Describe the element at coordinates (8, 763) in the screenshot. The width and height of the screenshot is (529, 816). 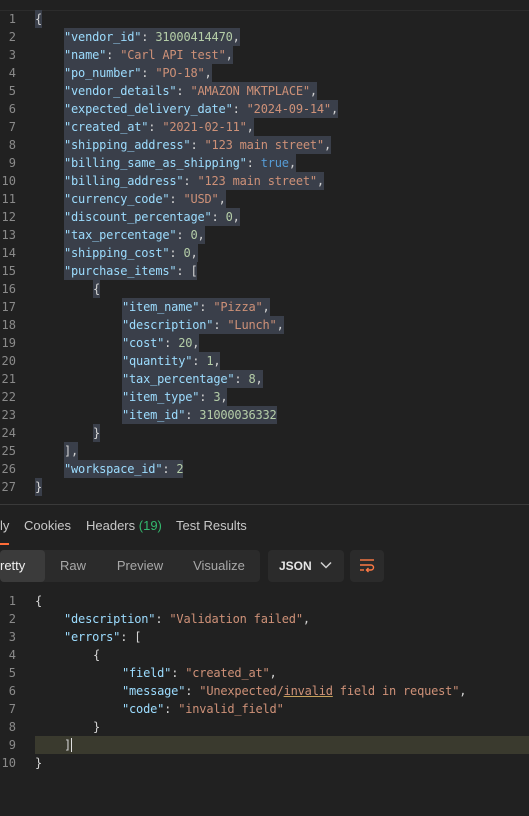
I see `line-number: 10` at that location.